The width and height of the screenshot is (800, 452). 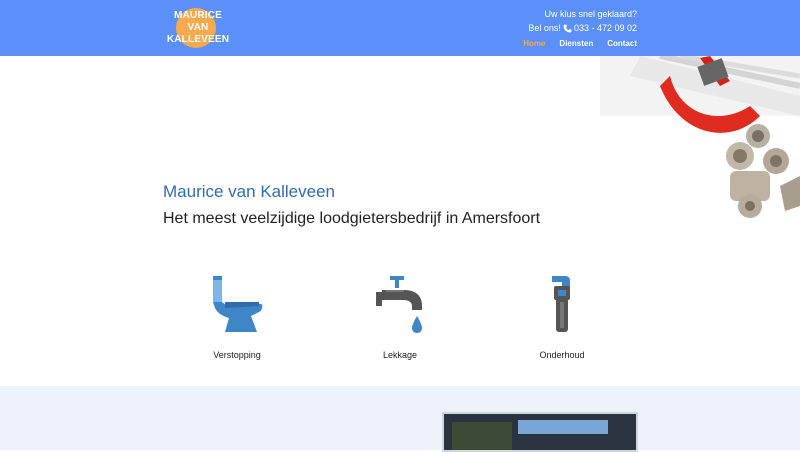 I want to click on faucet-icon, so click(x=399, y=304).